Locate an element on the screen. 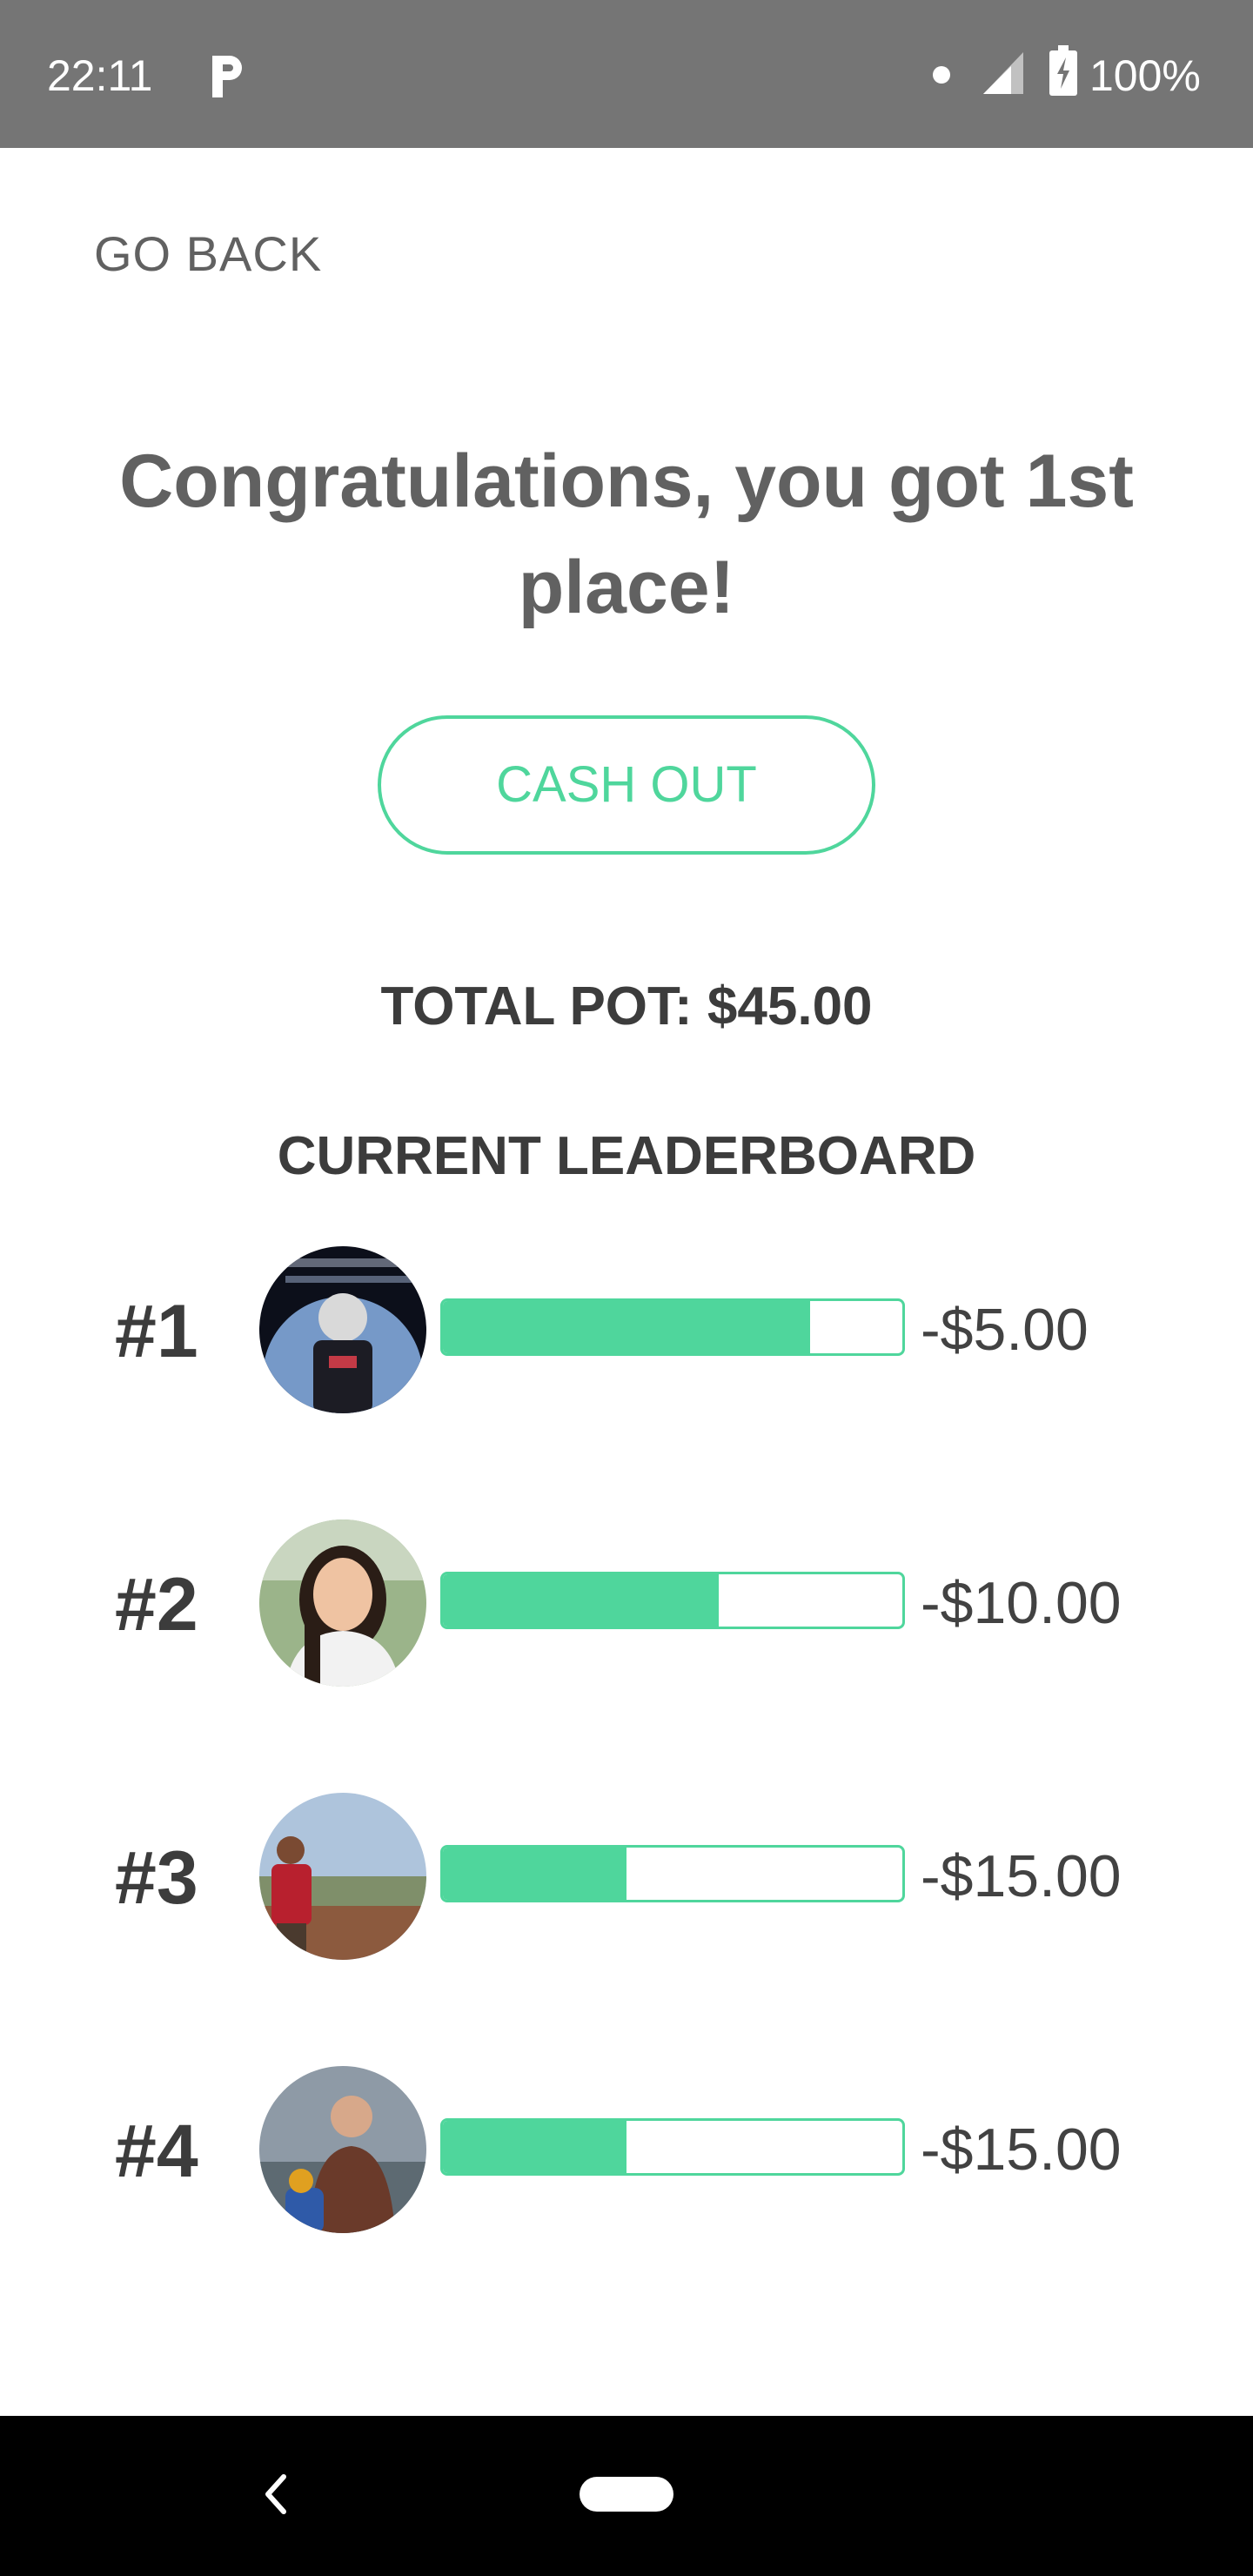 The width and height of the screenshot is (1253, 2576). status-bar: 22:11 100% is located at coordinates (626, 74).